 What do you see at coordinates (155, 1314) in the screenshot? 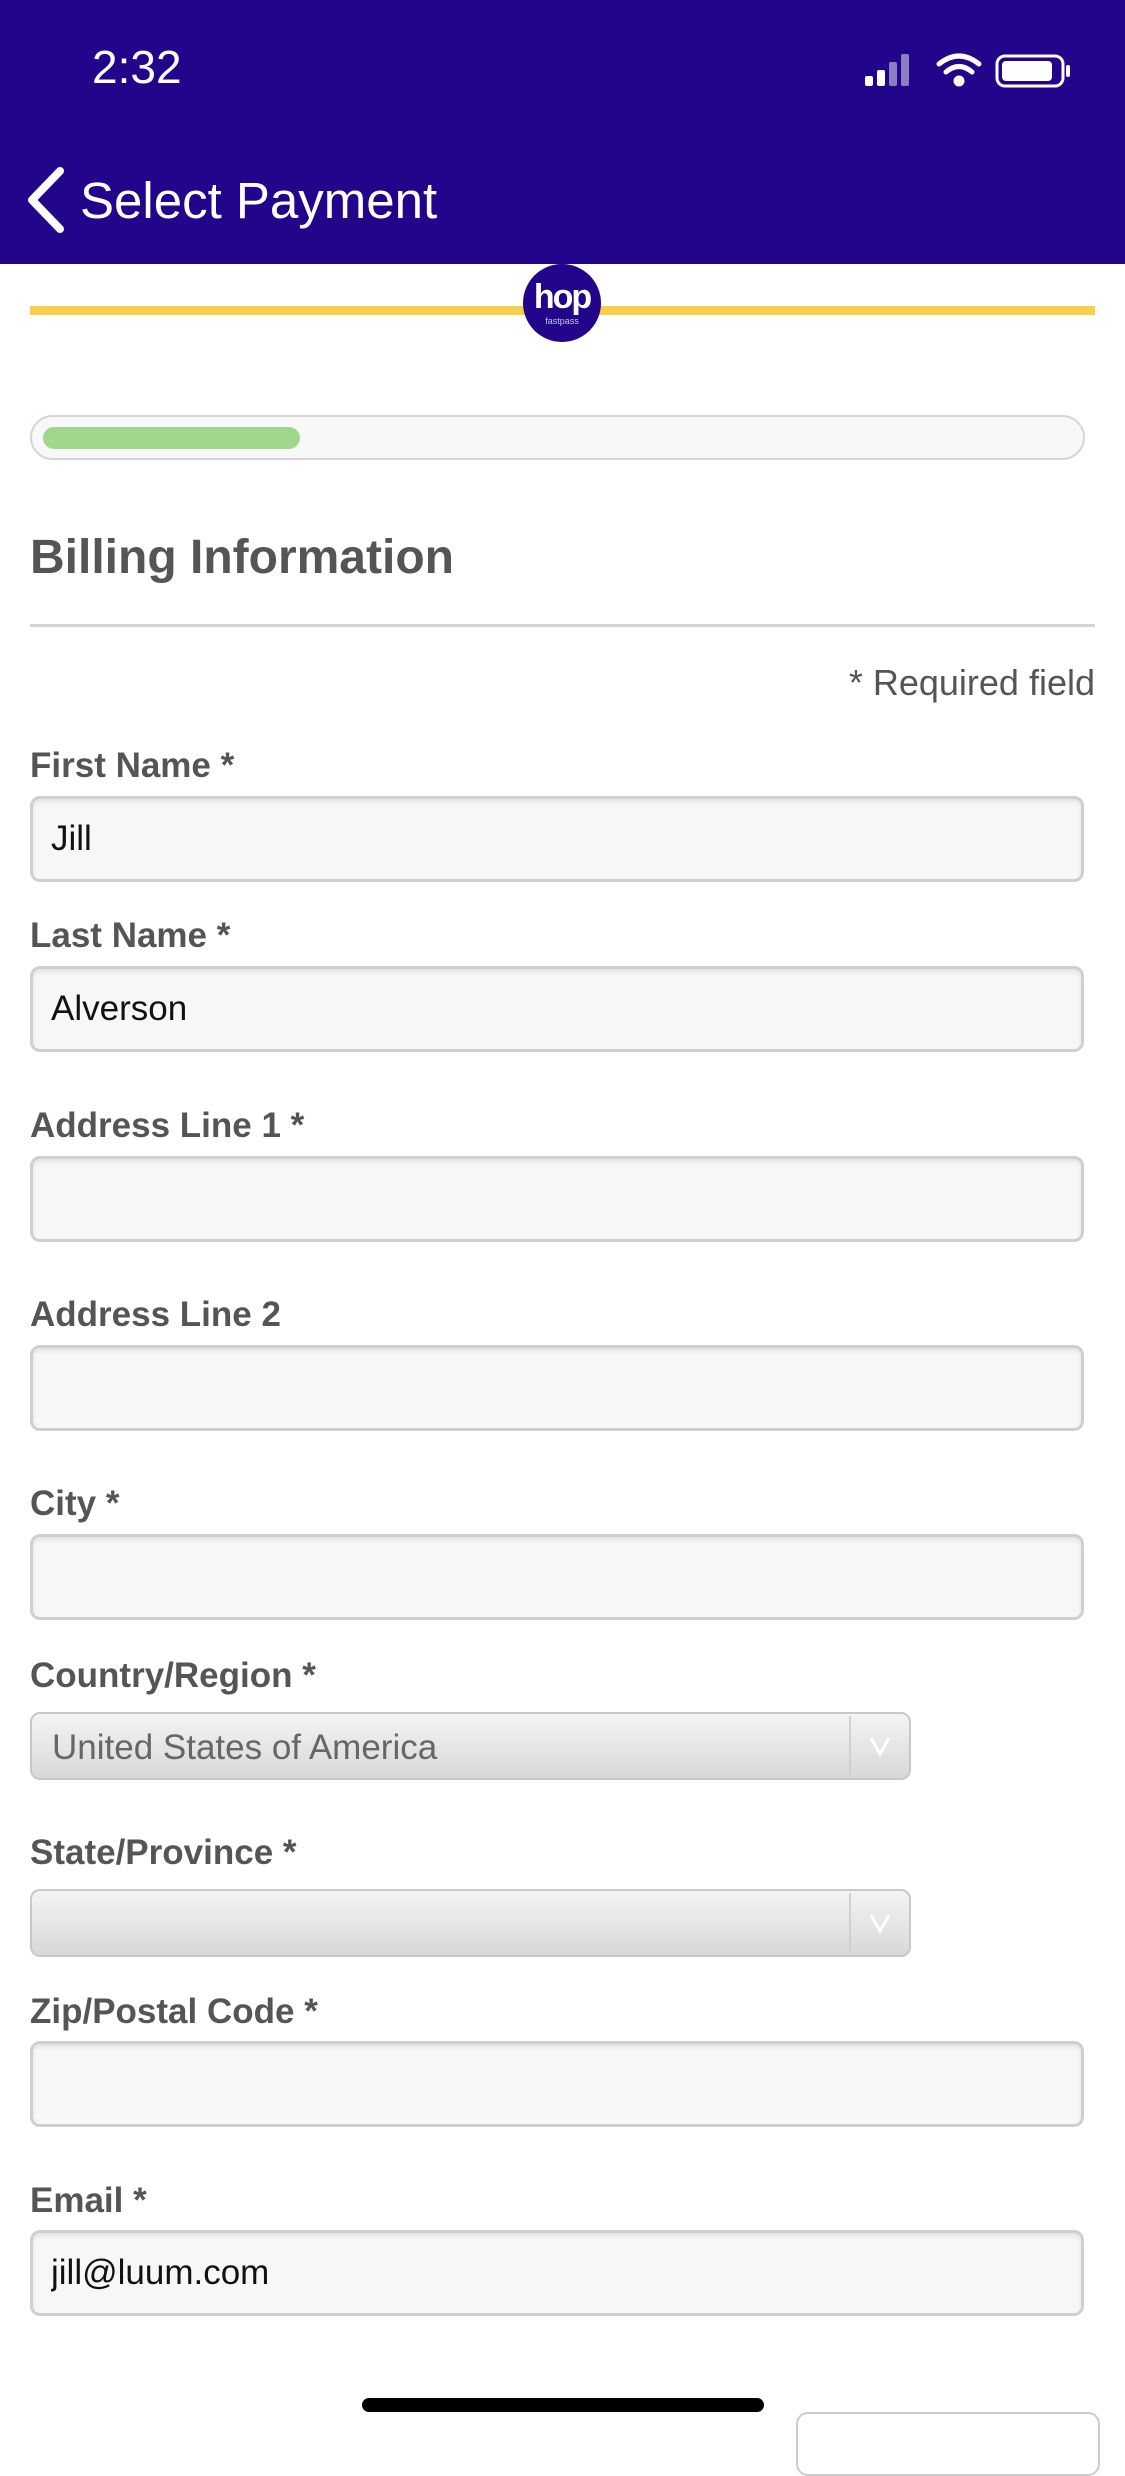
I see `address-line-2-label: Address Line 2` at bounding box center [155, 1314].